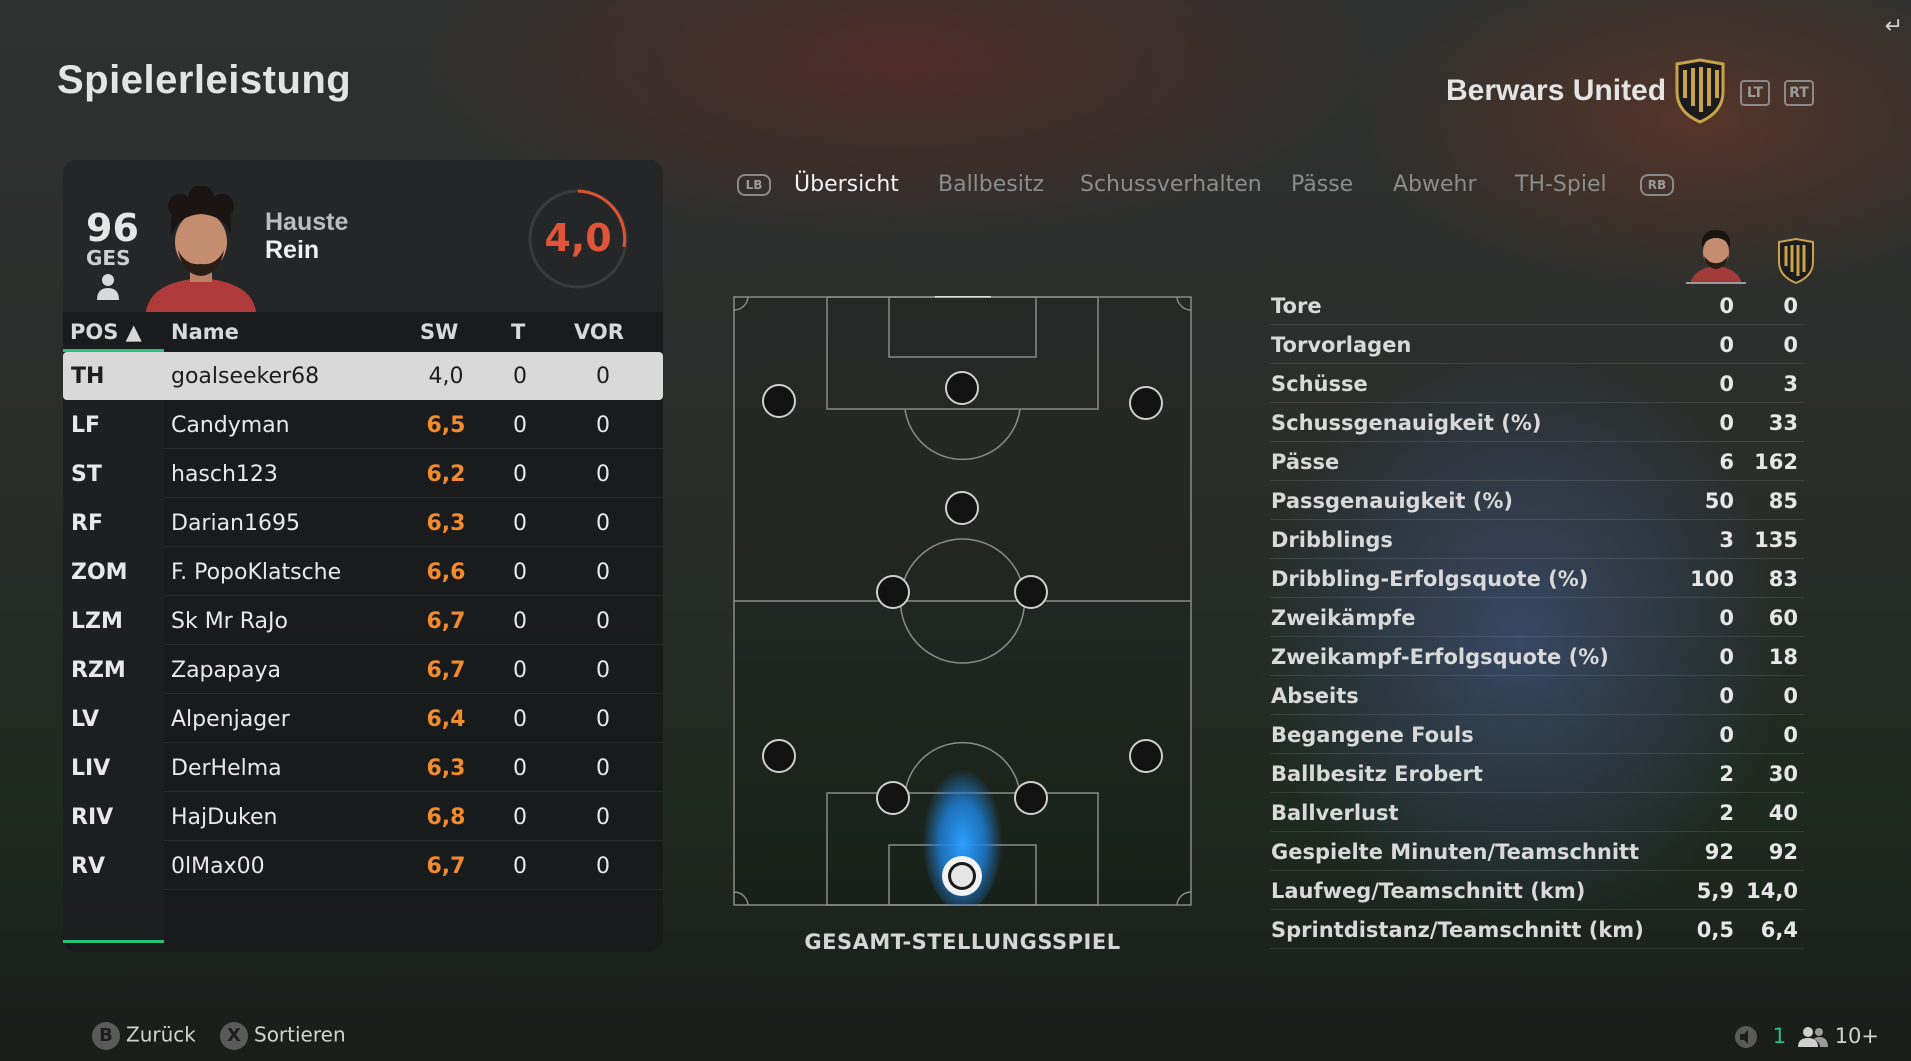  What do you see at coordinates (205, 332) in the screenshot?
I see `col-header-name: Name` at bounding box center [205, 332].